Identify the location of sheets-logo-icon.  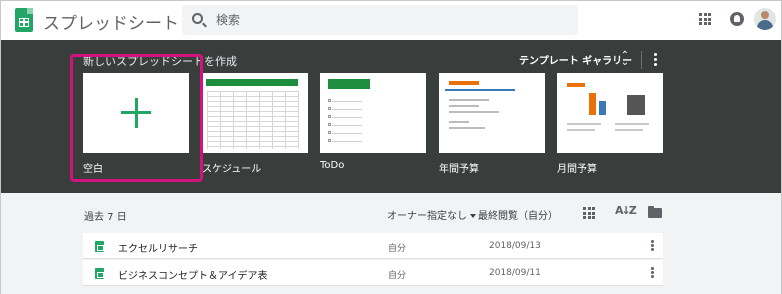
(24, 20).